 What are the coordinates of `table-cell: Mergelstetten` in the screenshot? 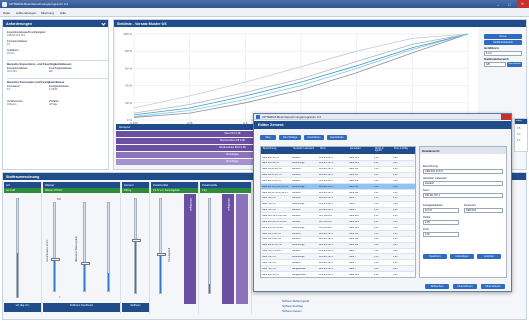 It's located at (299, 268).